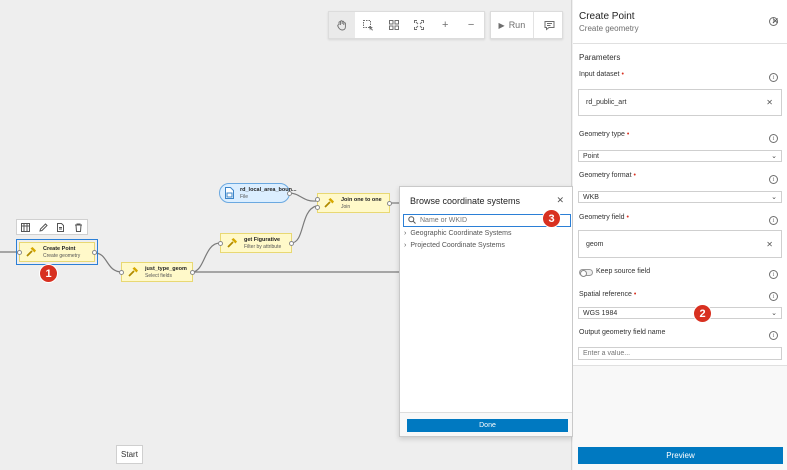 The image size is (787, 470). What do you see at coordinates (480, 220) in the screenshot?
I see `search-input` at bounding box center [480, 220].